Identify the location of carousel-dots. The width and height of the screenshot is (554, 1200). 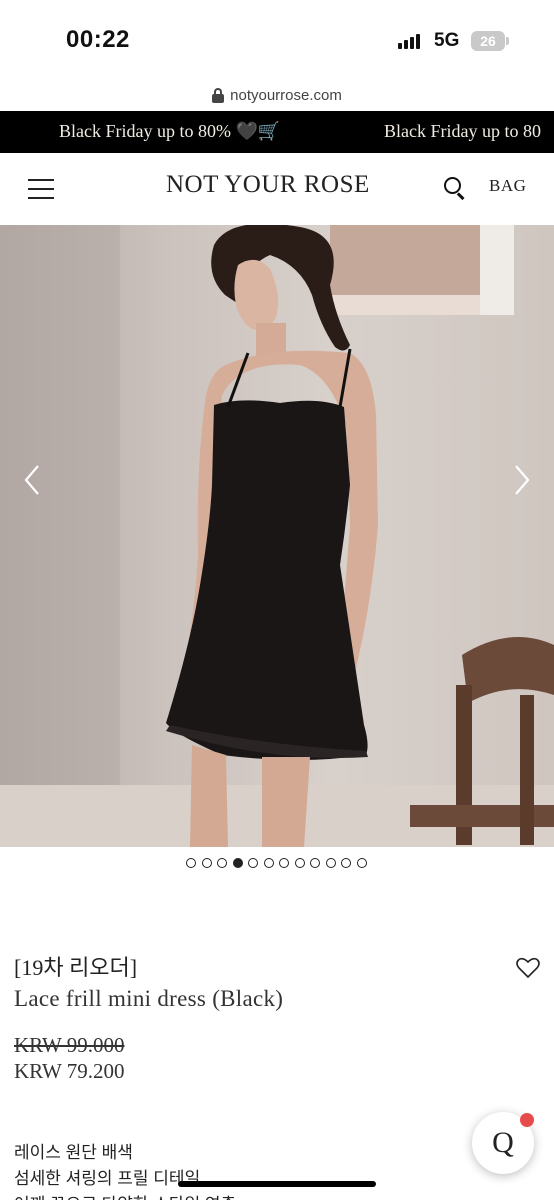
(276, 864).